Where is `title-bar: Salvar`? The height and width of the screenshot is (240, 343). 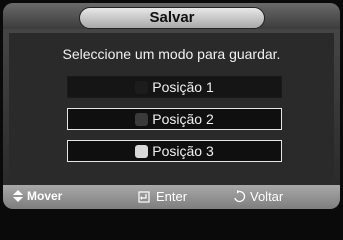
title-bar: Salvar is located at coordinates (171, 16).